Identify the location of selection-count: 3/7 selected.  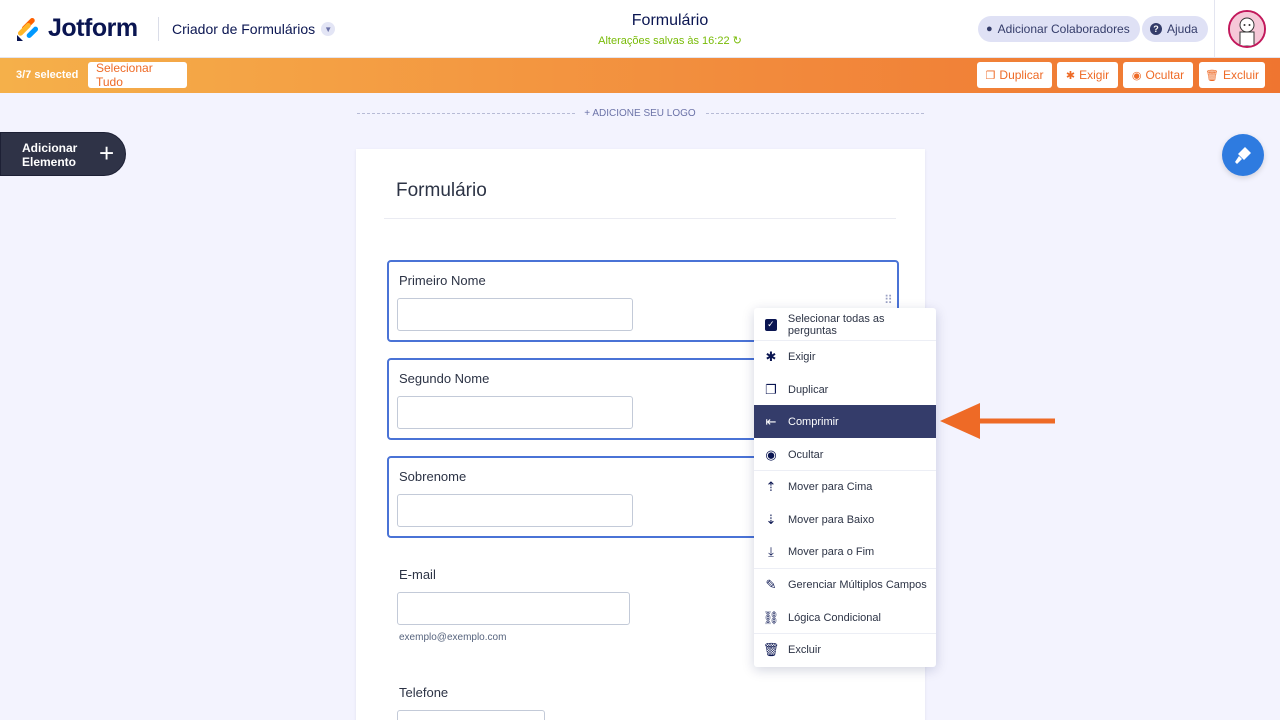
(47, 75).